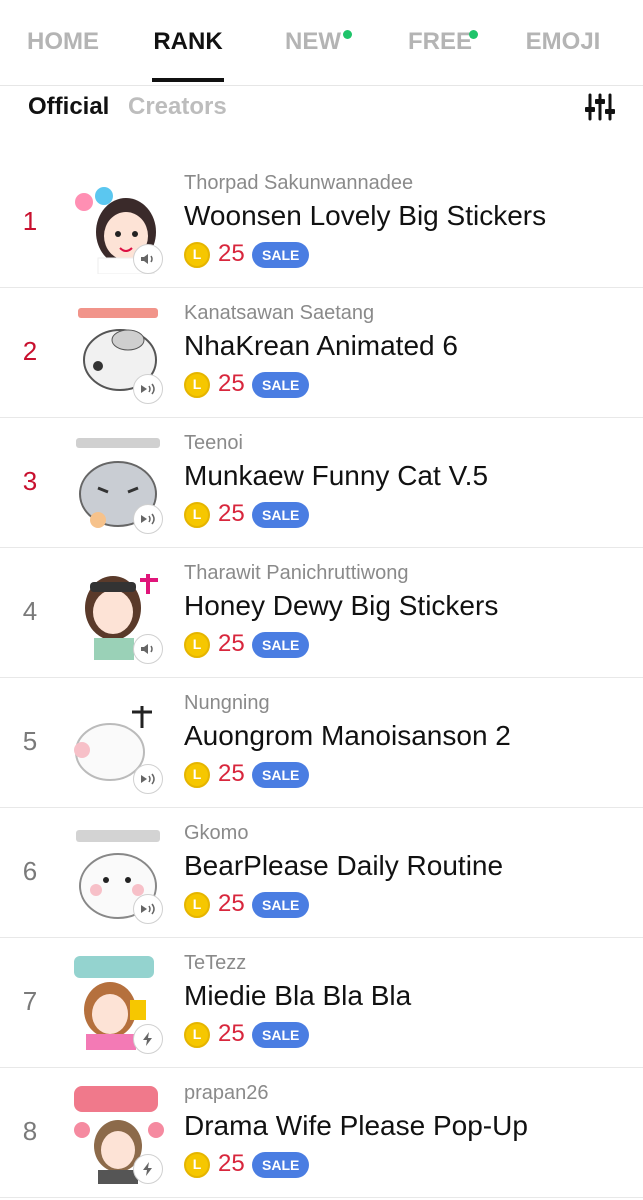  What do you see at coordinates (177, 107) in the screenshot?
I see `subtab-creators: Creators` at bounding box center [177, 107].